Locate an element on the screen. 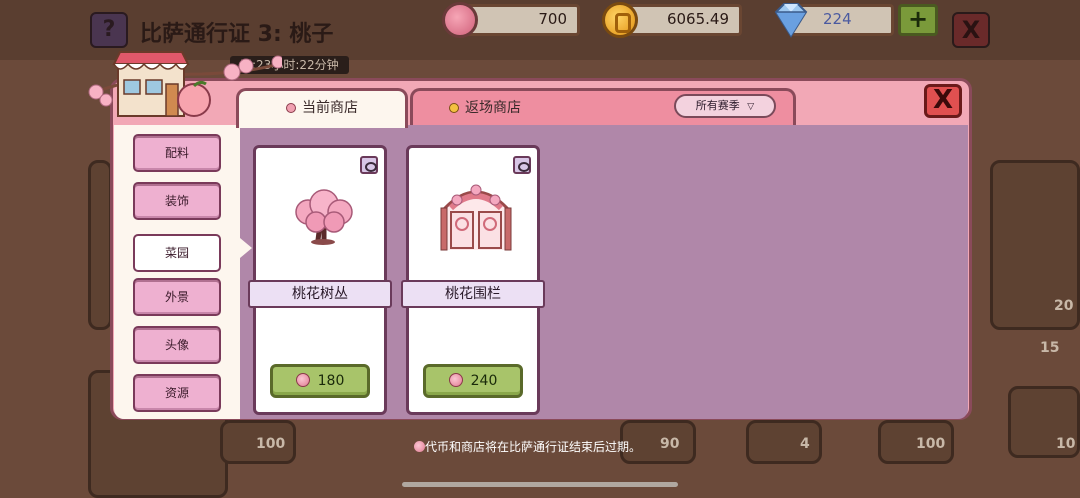  buy-button: 240 is located at coordinates (473, 381).